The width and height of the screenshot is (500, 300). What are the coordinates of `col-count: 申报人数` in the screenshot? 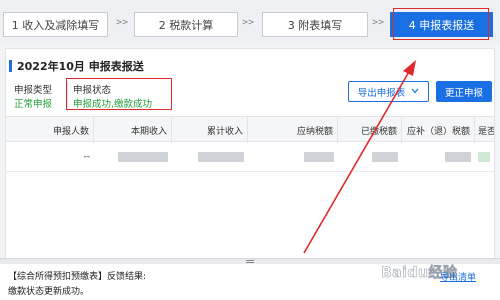 It's located at (50, 130).